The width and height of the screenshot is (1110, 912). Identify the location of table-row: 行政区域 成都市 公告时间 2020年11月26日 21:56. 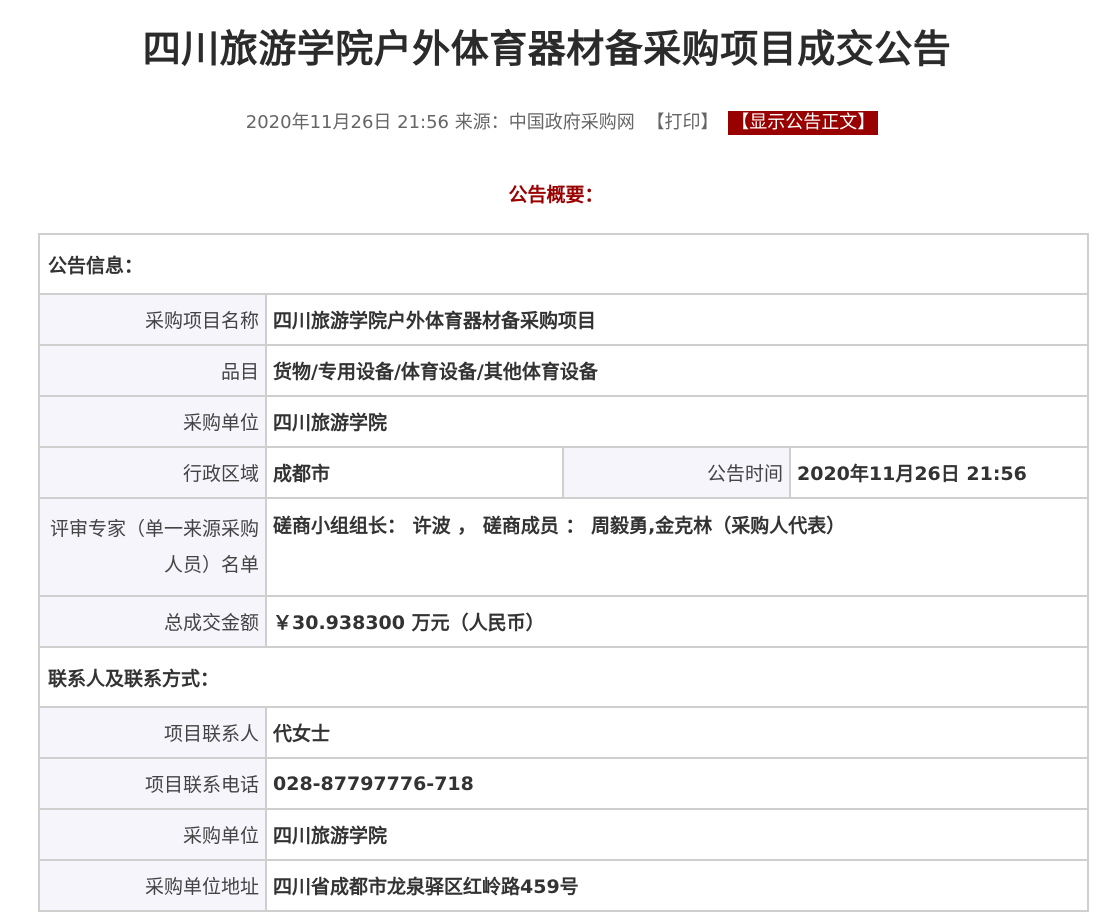
(564, 472).